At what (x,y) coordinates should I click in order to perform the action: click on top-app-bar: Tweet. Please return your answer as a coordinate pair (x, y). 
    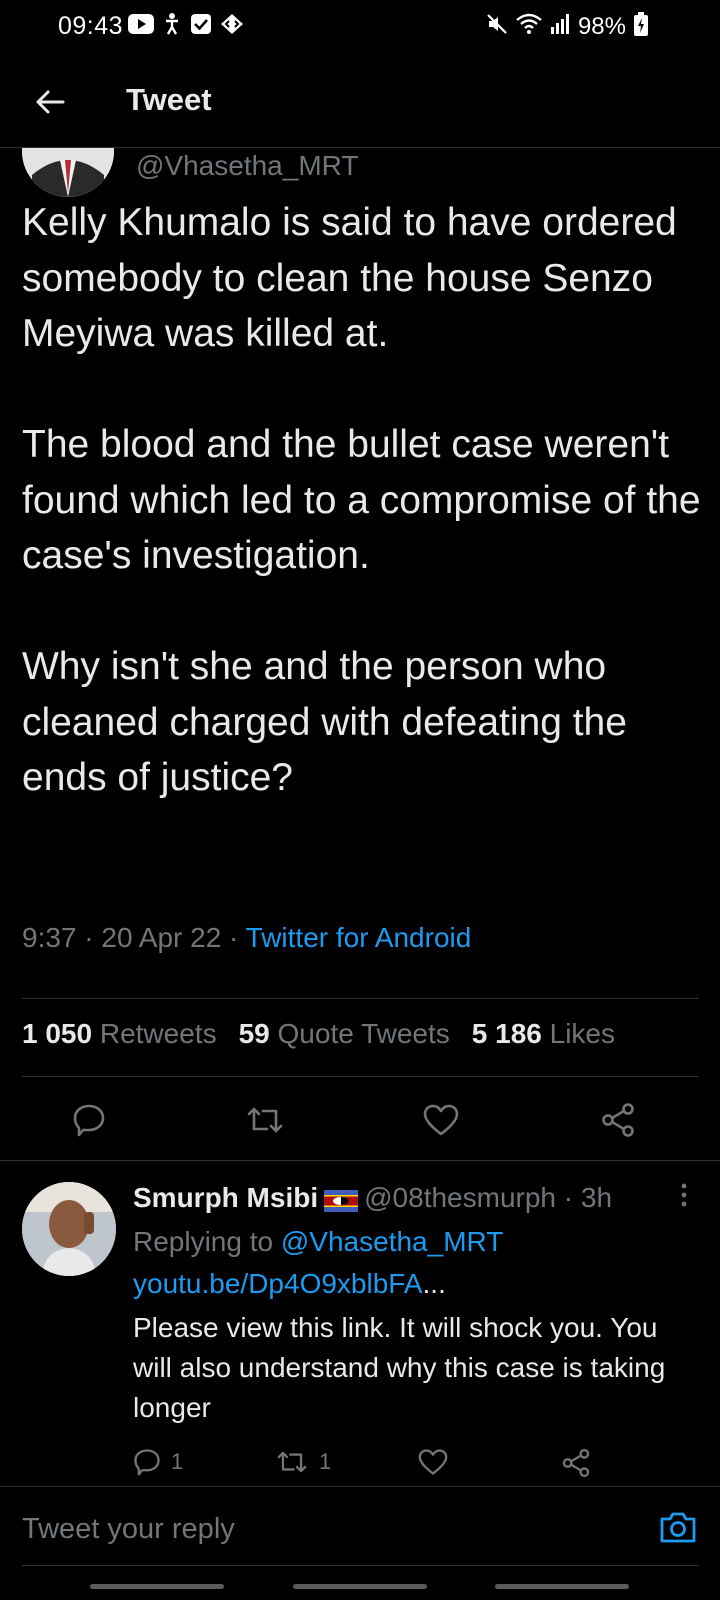
    Looking at the image, I should click on (360, 104).